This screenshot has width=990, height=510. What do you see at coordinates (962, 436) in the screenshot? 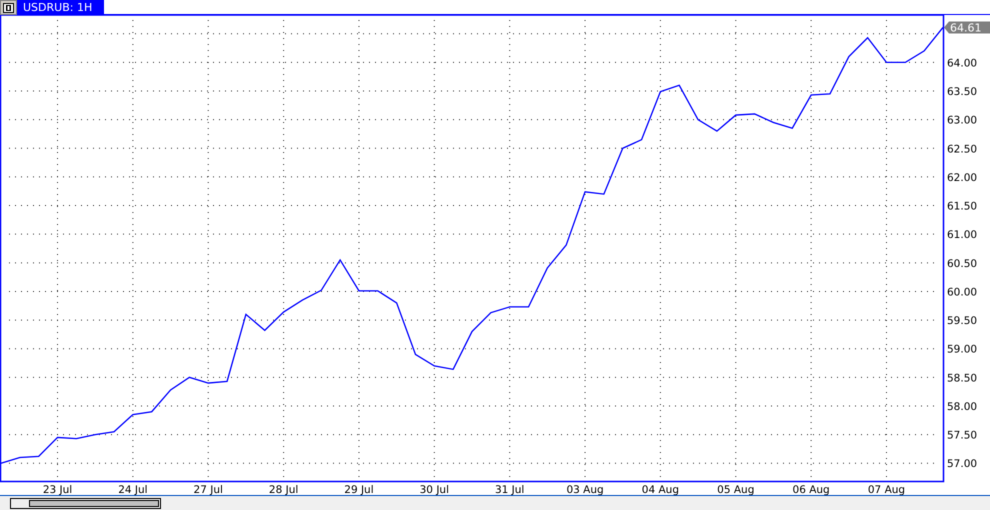
I see `axis-label: 57.50` at bounding box center [962, 436].